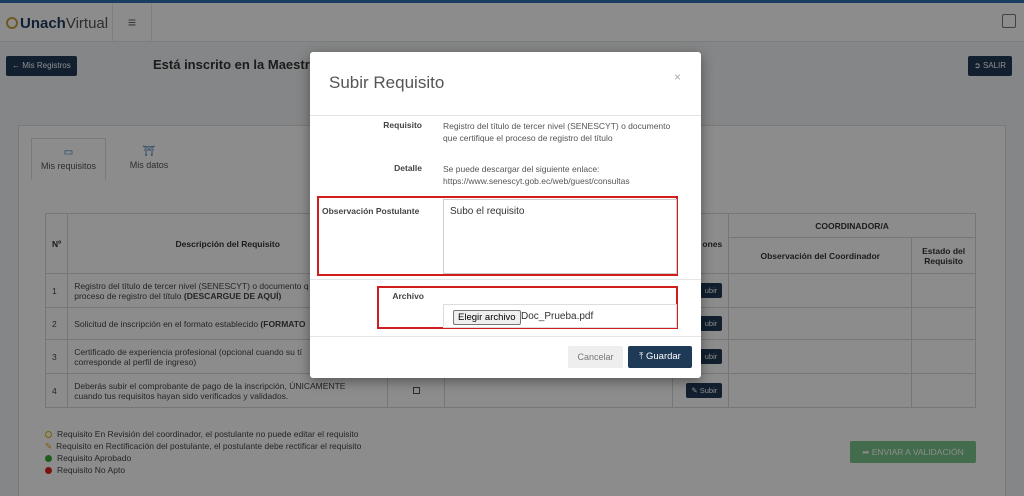 Image resolution: width=1024 pixels, height=496 pixels. Describe the element at coordinates (387, 82) in the screenshot. I see `modal-title: Subir Requisito` at that location.